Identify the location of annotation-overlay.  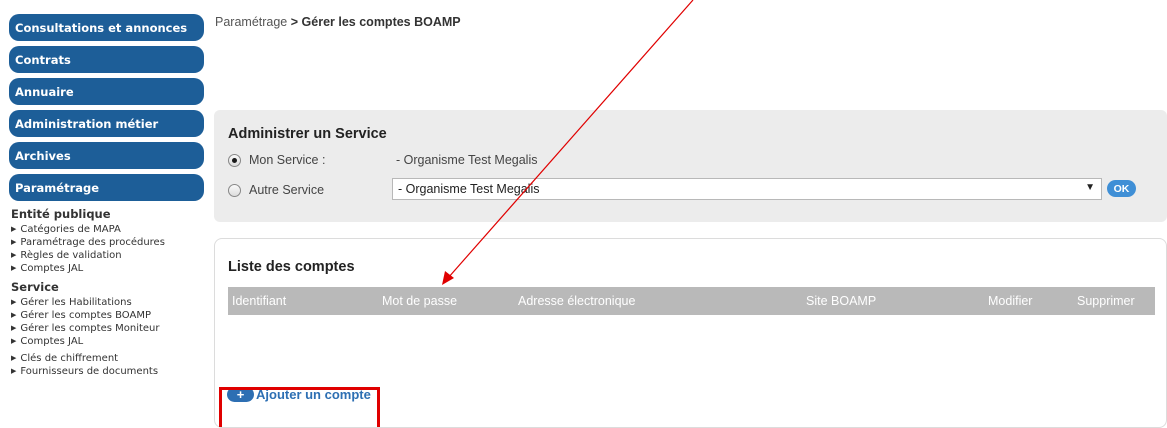
(568, 142).